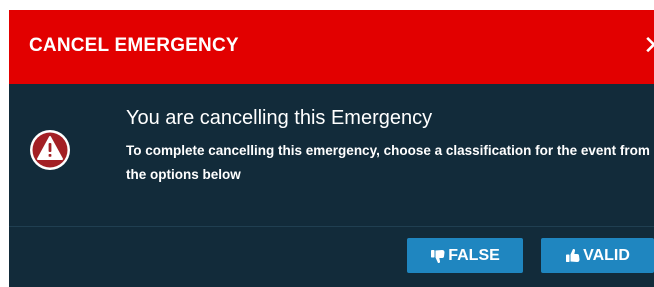 The width and height of the screenshot is (654, 287). What do you see at coordinates (648, 45) in the screenshot?
I see `close-icon: ✕` at bounding box center [648, 45].